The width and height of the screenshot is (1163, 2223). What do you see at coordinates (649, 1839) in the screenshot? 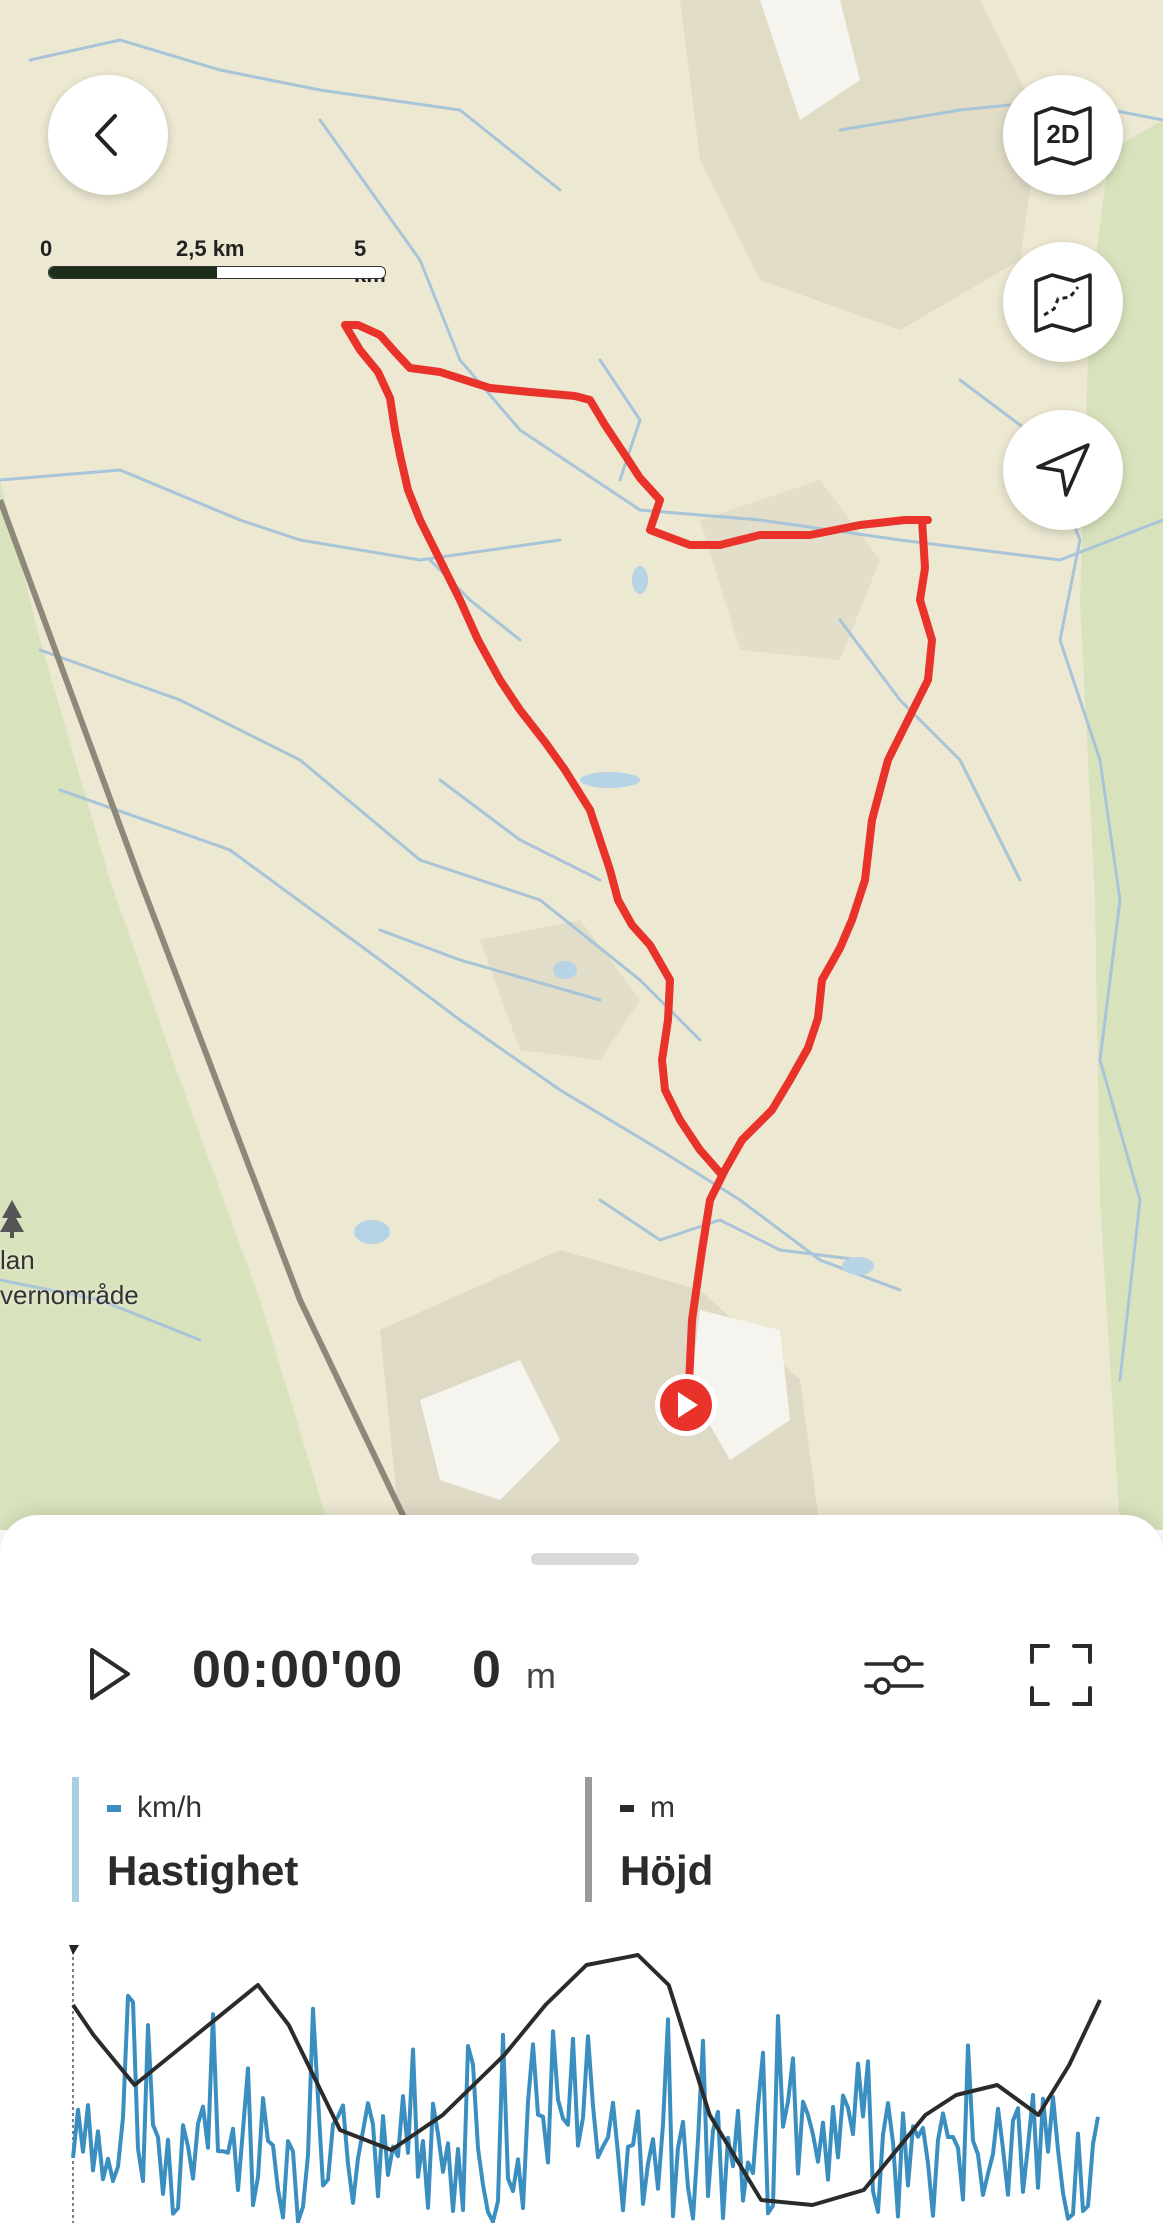
I see `metric-elevation: m Höjd` at bounding box center [649, 1839].